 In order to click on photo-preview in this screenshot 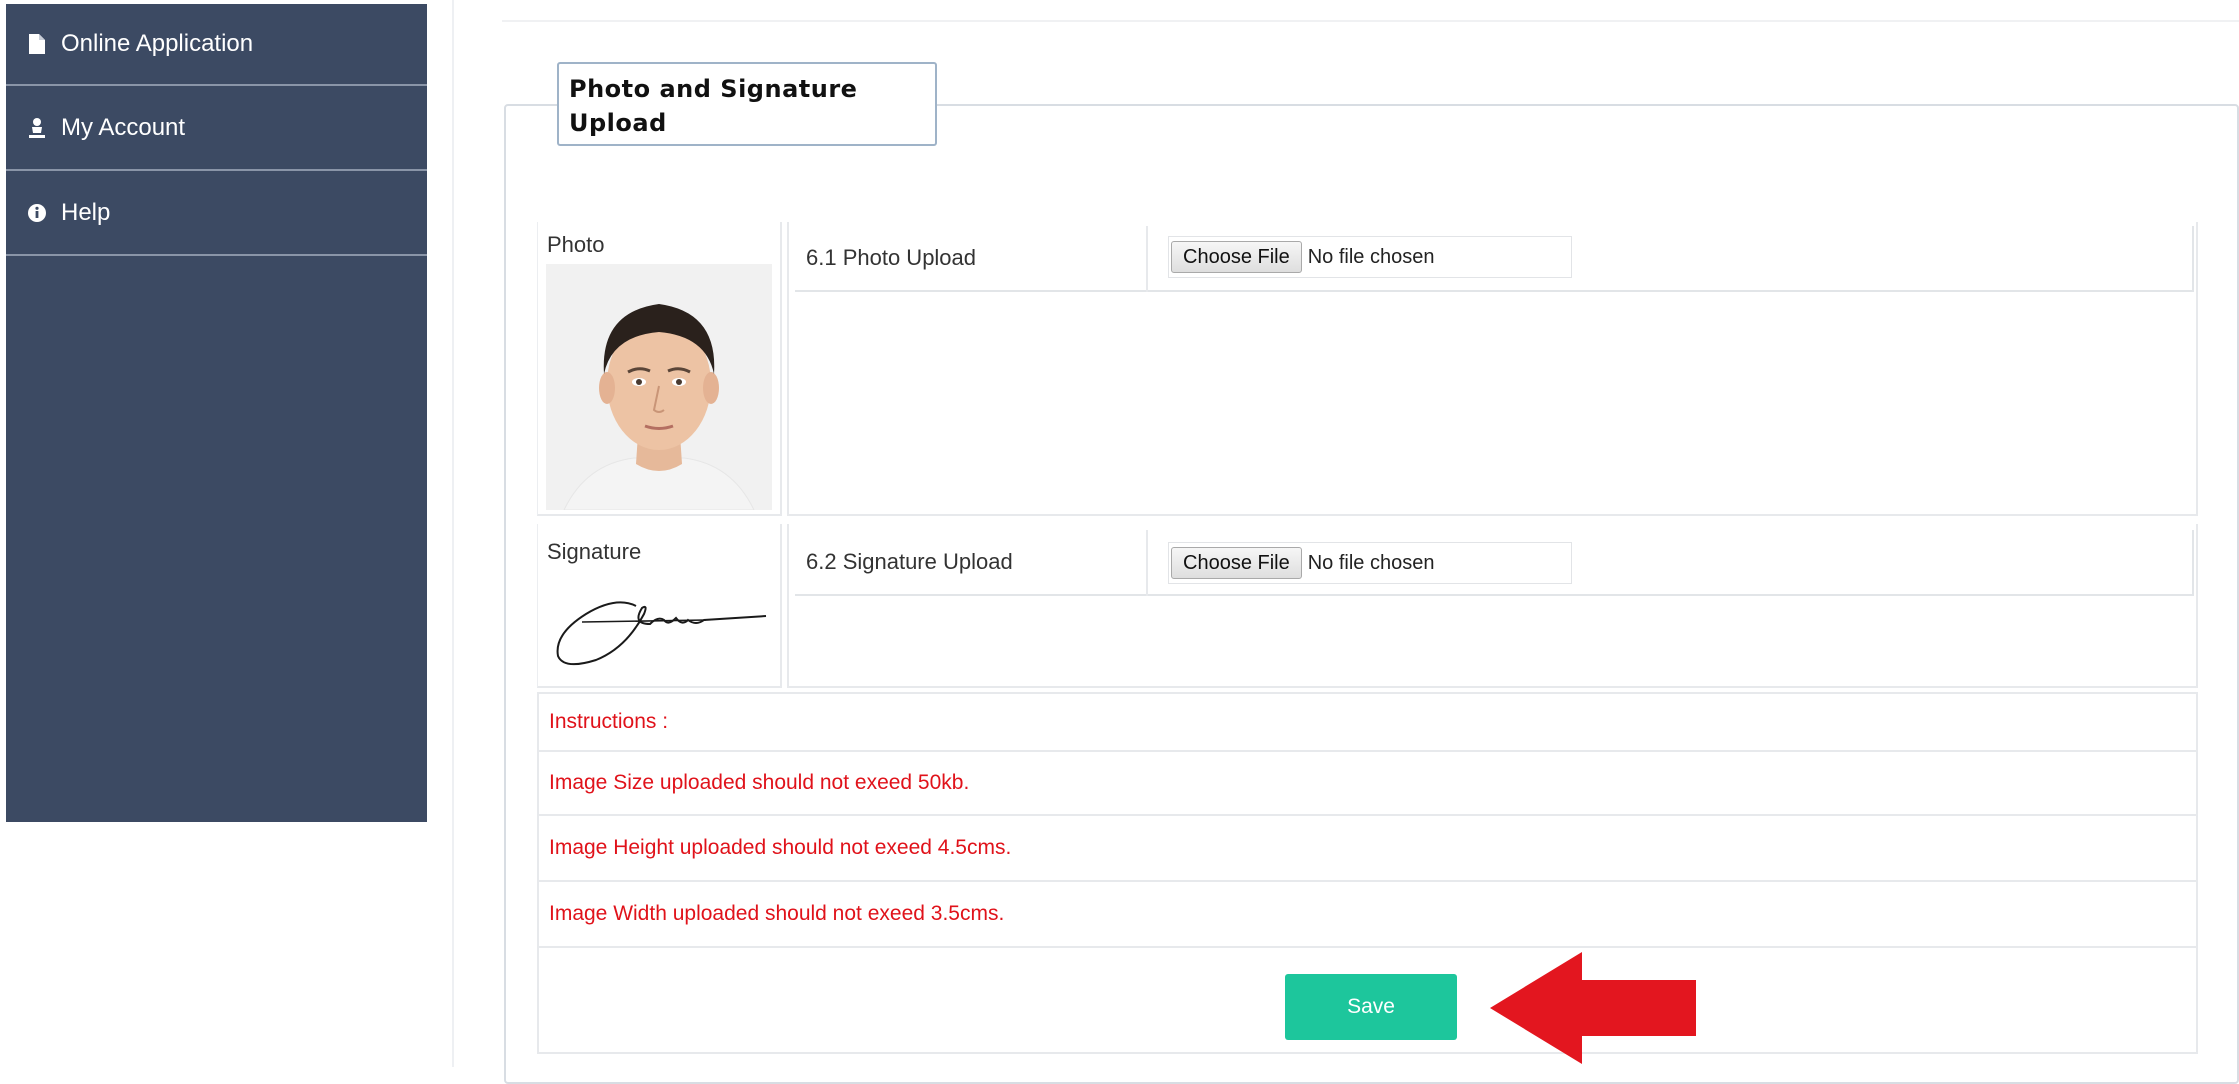, I will do `click(659, 387)`.